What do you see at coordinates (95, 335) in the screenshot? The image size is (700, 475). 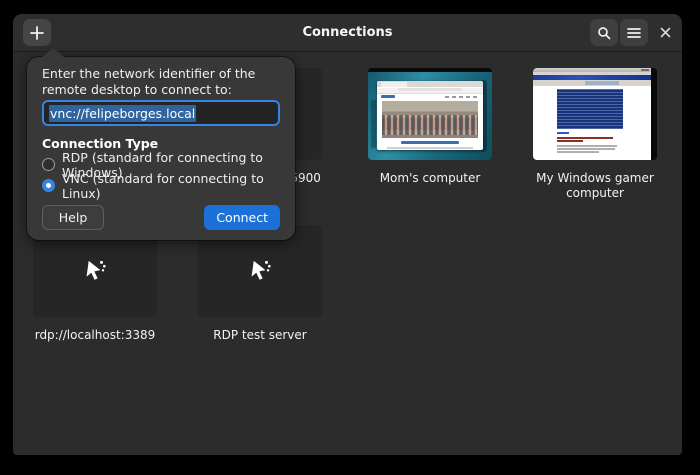 I see `connection-label: rdp://localhost:3389` at bounding box center [95, 335].